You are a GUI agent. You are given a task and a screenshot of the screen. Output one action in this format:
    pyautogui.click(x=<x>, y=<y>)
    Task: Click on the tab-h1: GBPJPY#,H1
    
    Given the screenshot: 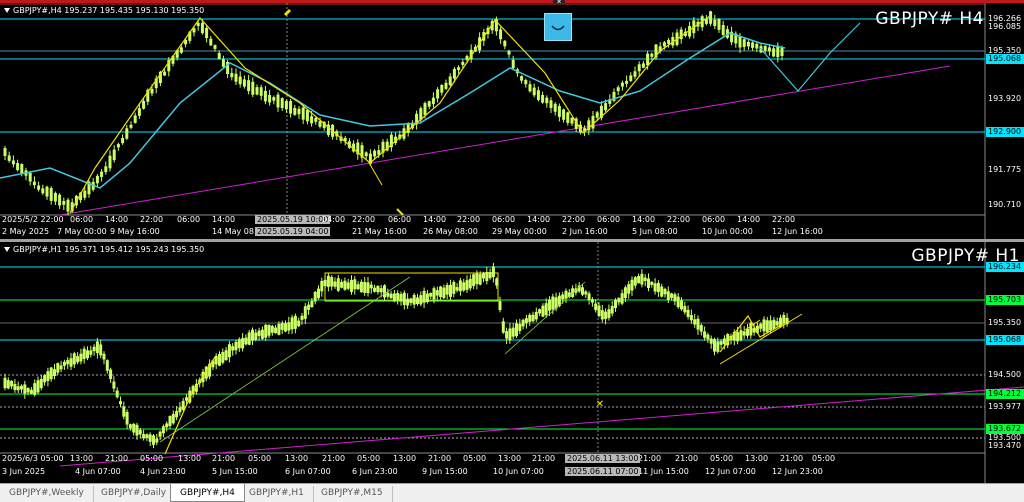 What is the action you would take?
    pyautogui.click(x=277, y=494)
    